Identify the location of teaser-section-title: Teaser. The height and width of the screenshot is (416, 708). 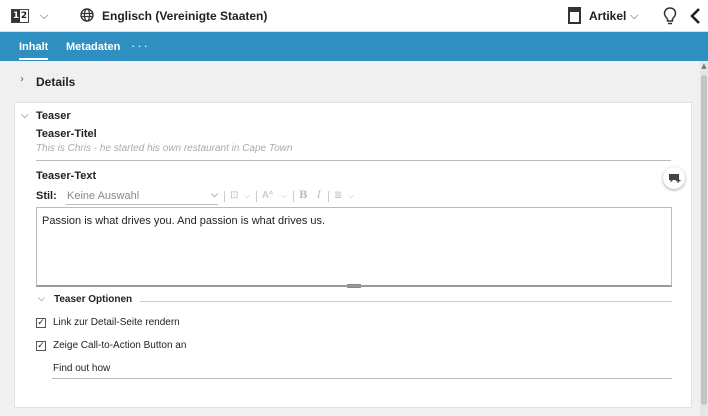
(53, 116).